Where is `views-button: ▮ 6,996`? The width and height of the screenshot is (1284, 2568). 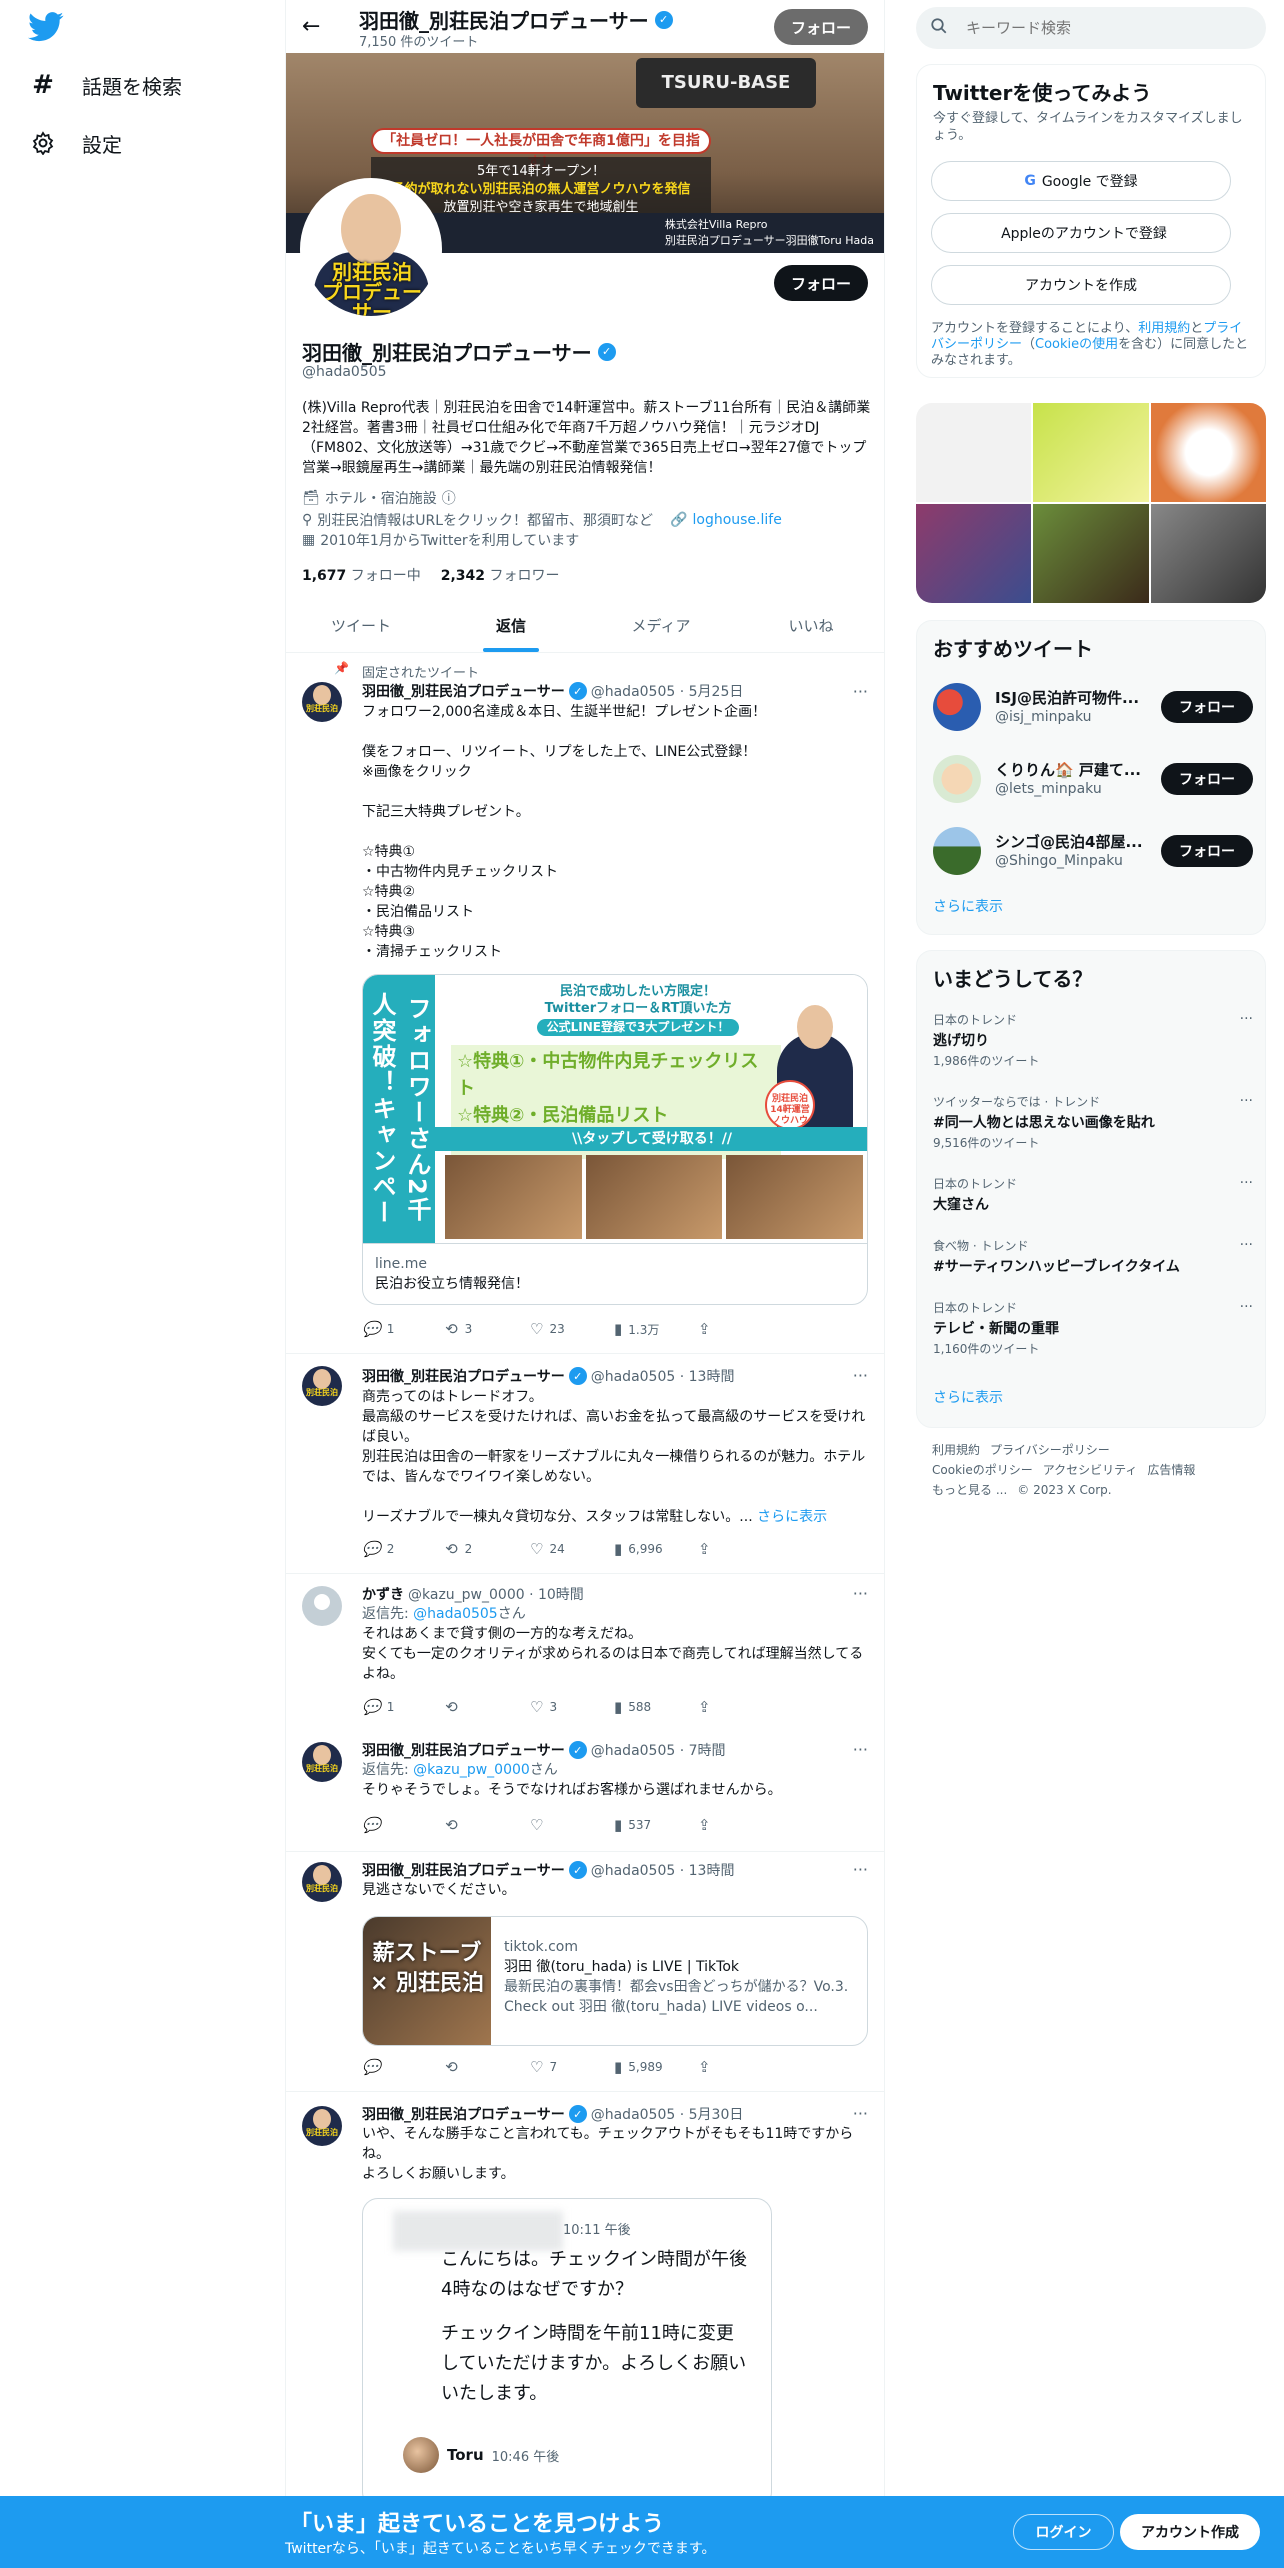 views-button: ▮ 6,996 is located at coordinates (656, 1549).